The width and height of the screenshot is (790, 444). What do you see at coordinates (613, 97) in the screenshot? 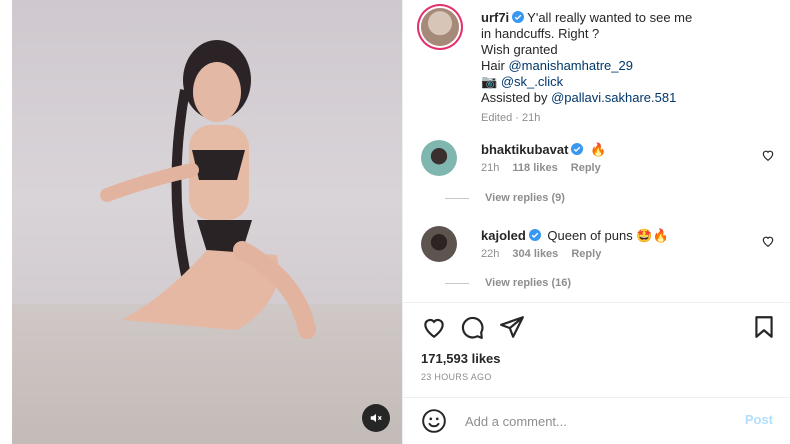
I see `assisted-handle-link: @pallavi.sakhare.581` at bounding box center [613, 97].